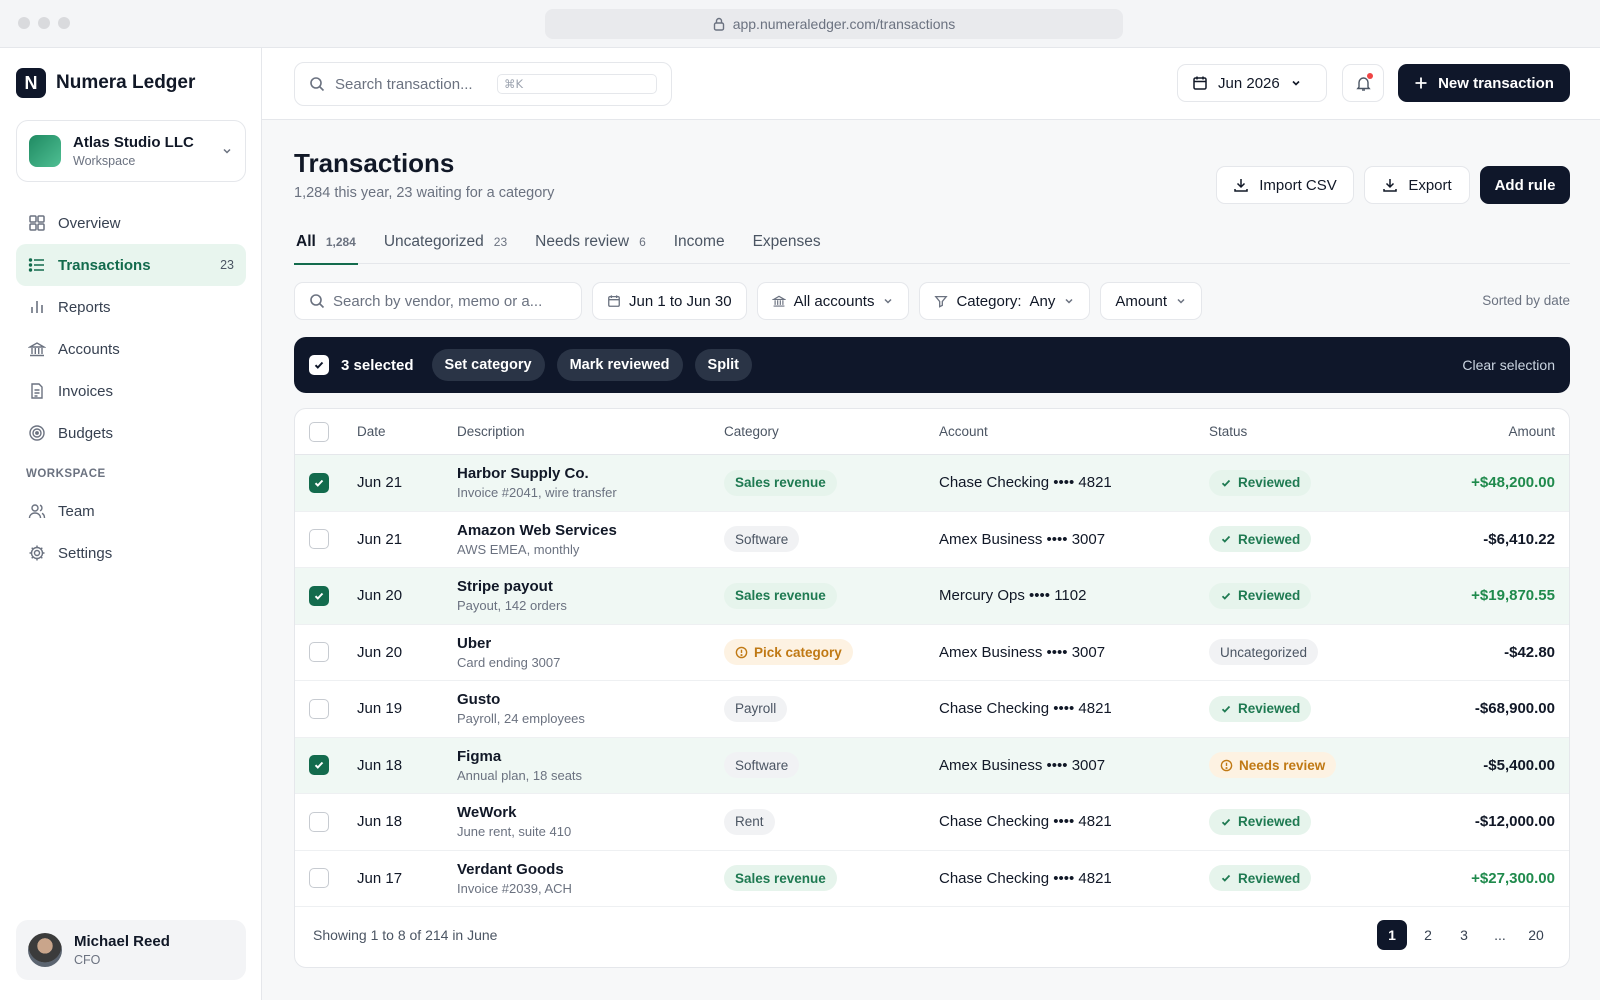 This screenshot has height=1000, width=1600. What do you see at coordinates (642, 242) in the screenshot?
I see `tab-count: 6` at bounding box center [642, 242].